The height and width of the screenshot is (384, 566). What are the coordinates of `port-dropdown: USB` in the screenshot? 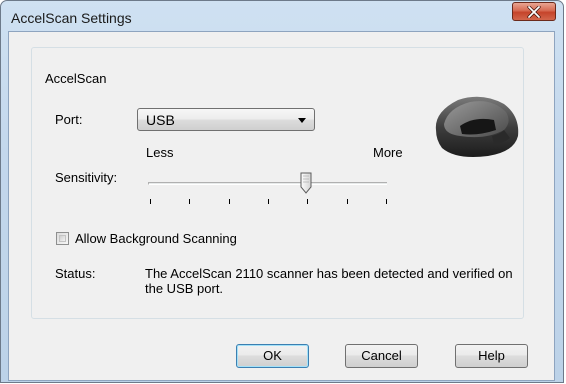 It's located at (226, 119).